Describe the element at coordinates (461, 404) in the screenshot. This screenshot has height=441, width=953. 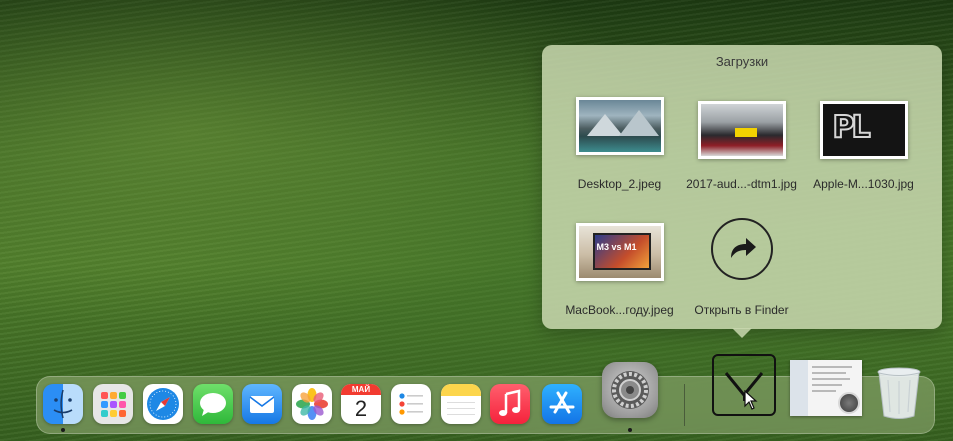
I see `notes-icon` at that location.